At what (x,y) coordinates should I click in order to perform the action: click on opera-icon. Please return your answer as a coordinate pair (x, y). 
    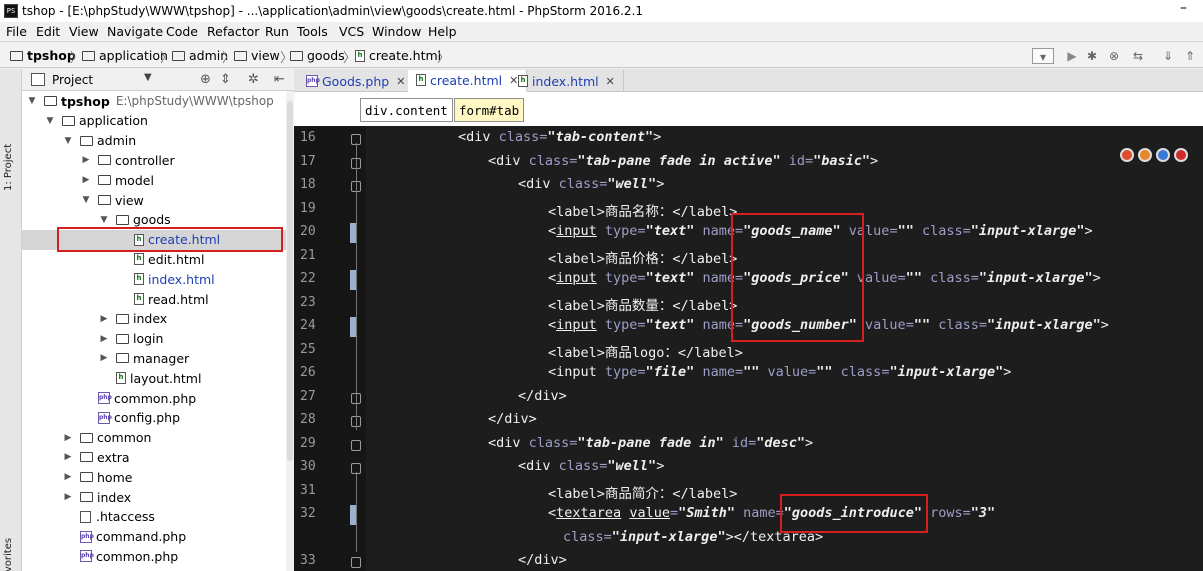
    Looking at the image, I should click on (1181, 155).